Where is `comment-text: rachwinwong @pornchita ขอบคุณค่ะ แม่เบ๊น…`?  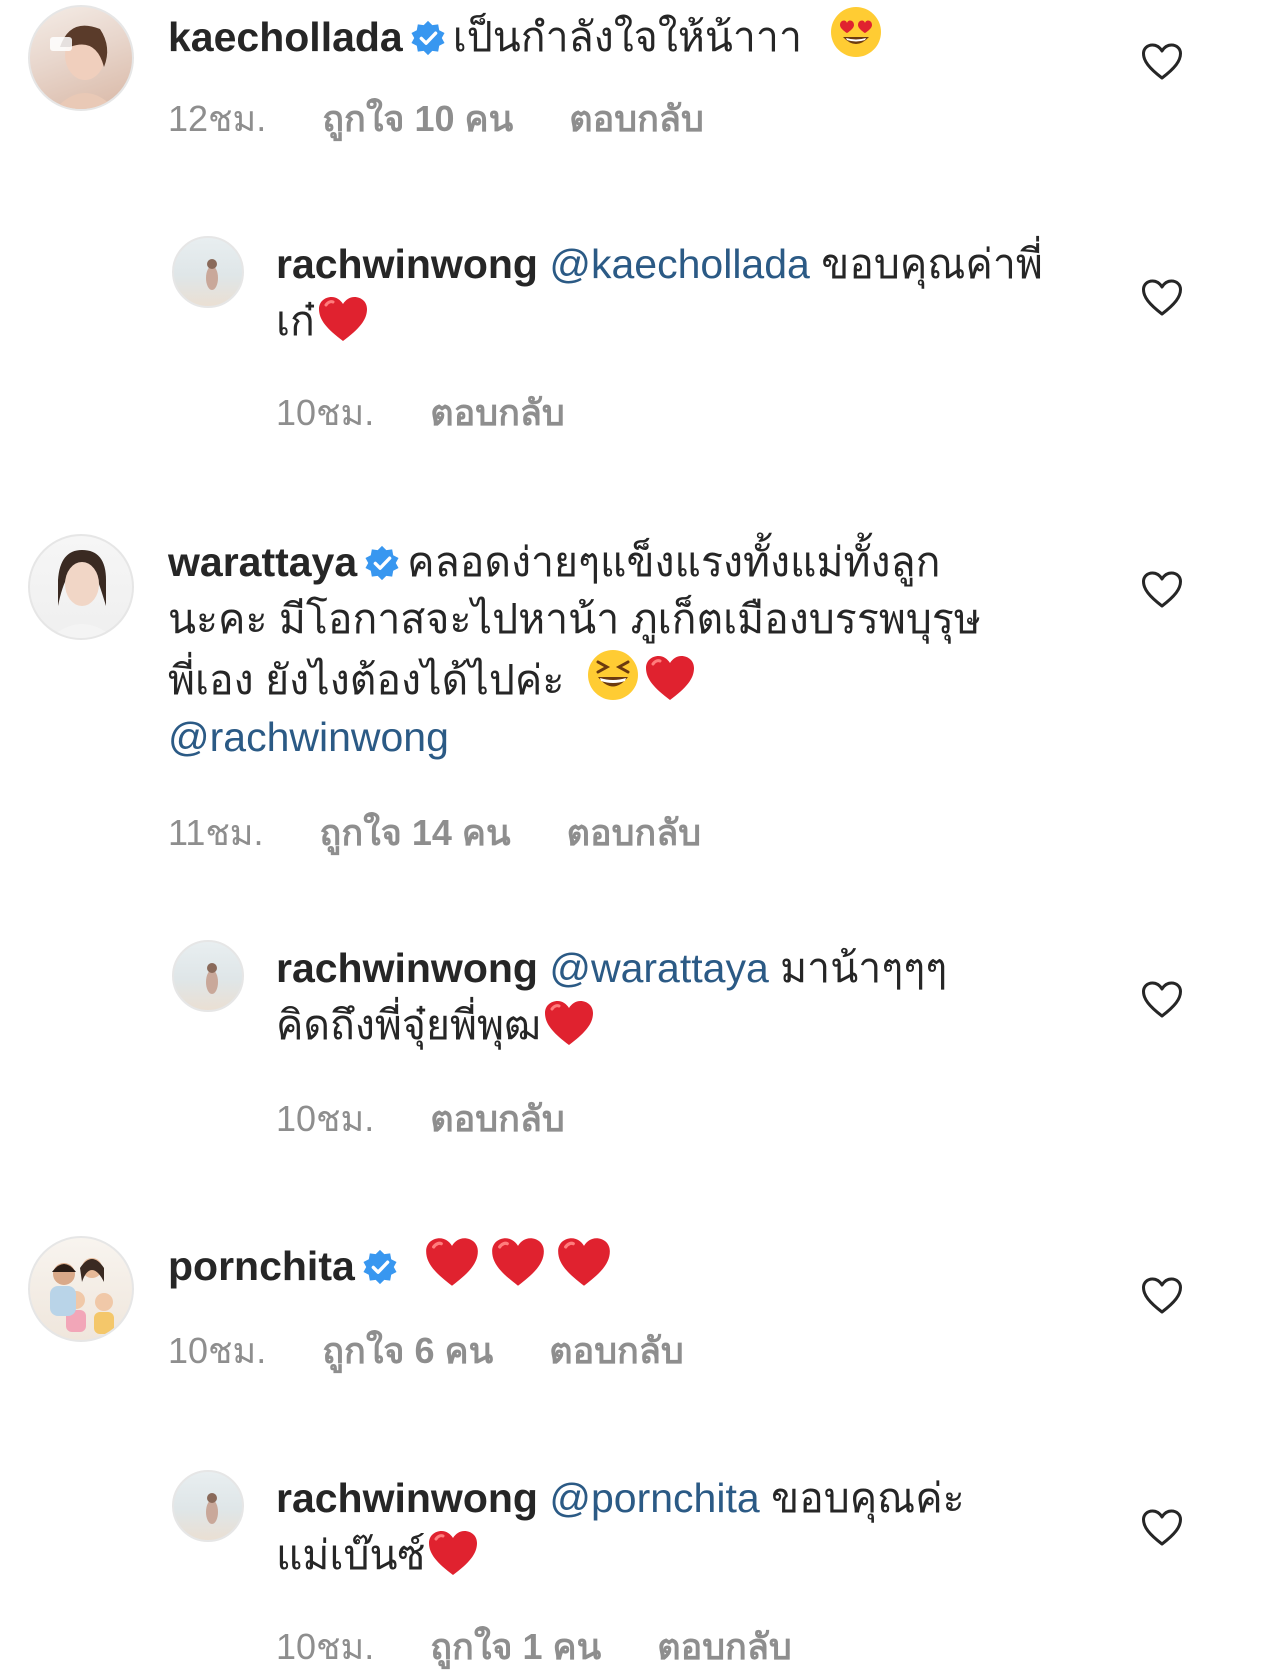 comment-text: rachwinwong @pornchita ขอบคุณค่ะ แม่เบ๊น… is located at coordinates (676, 1527).